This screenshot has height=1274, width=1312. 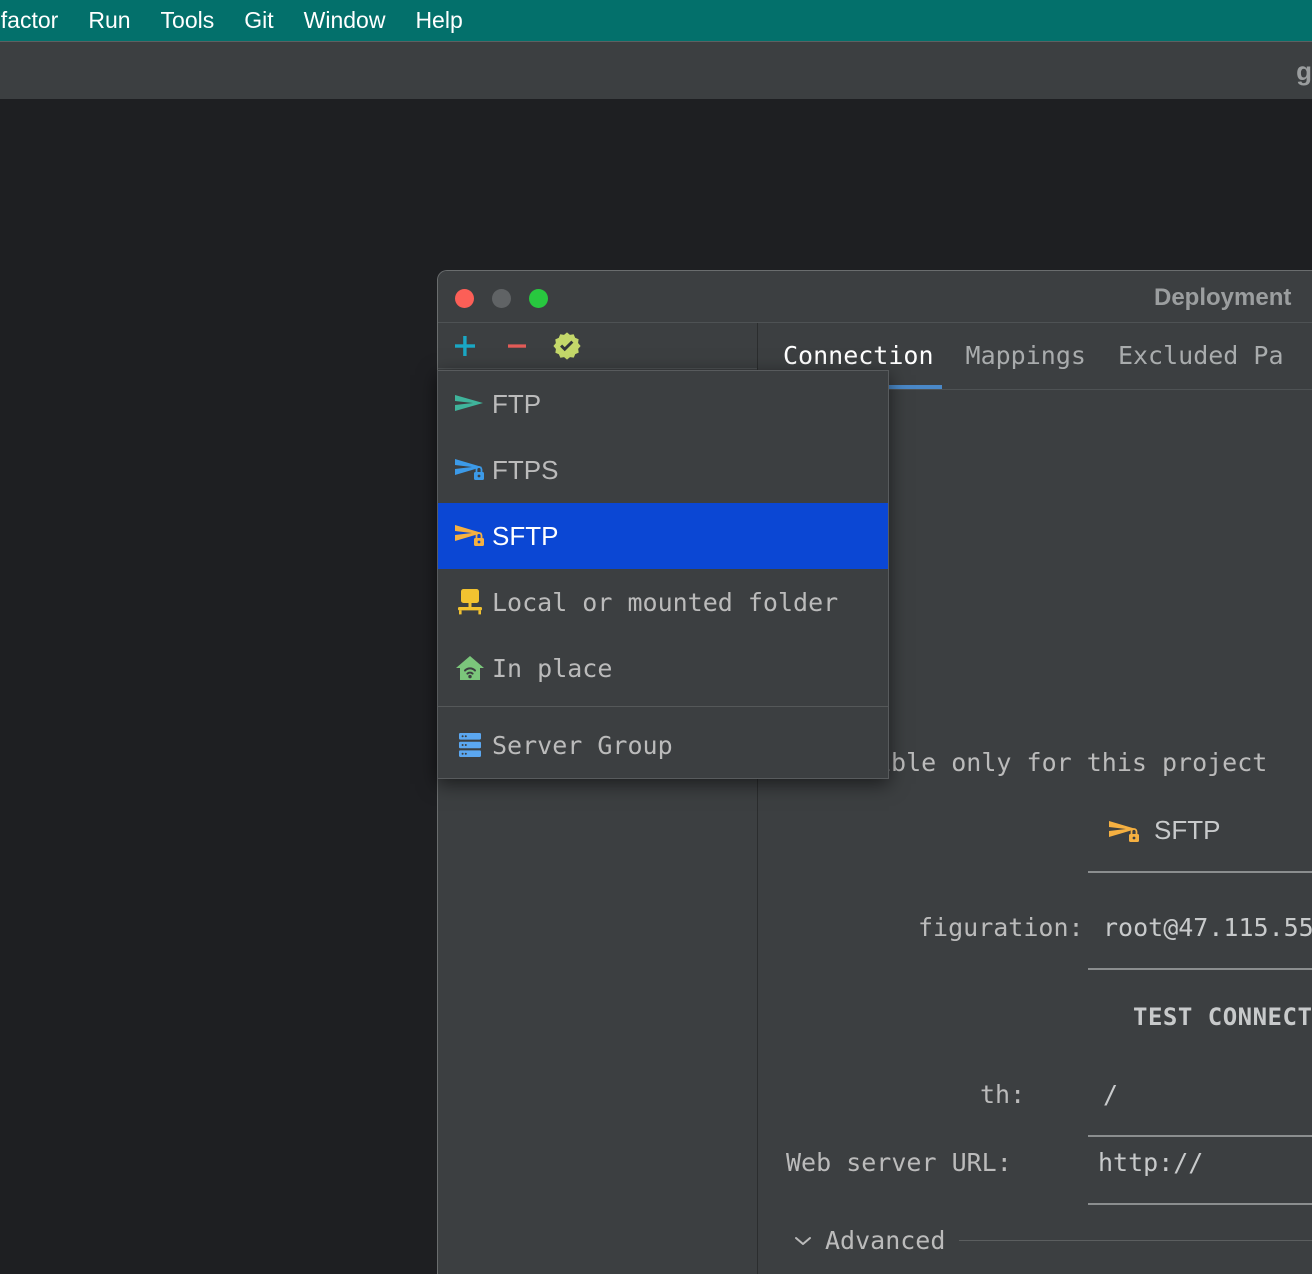 I want to click on advanced-section-header: Advanced, so click(x=1052, y=1240).